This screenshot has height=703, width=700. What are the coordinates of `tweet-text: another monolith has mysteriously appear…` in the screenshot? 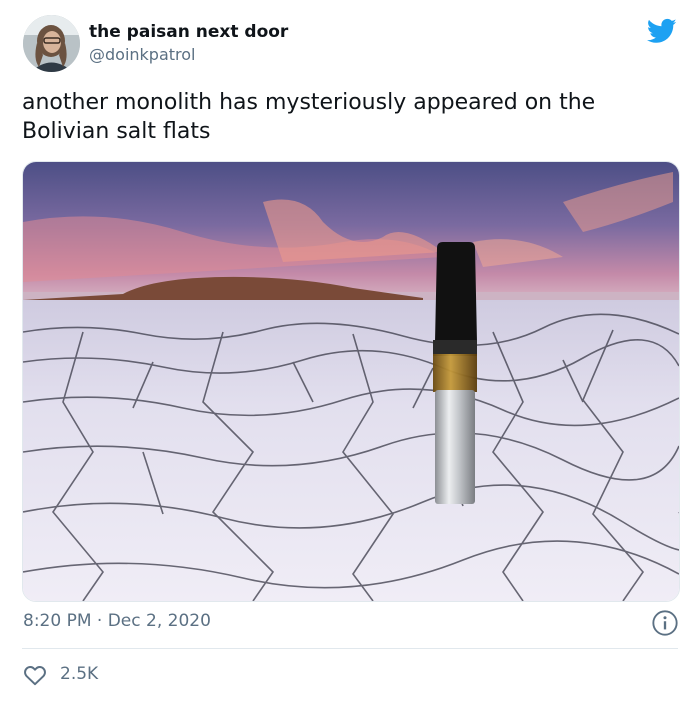 It's located at (309, 117).